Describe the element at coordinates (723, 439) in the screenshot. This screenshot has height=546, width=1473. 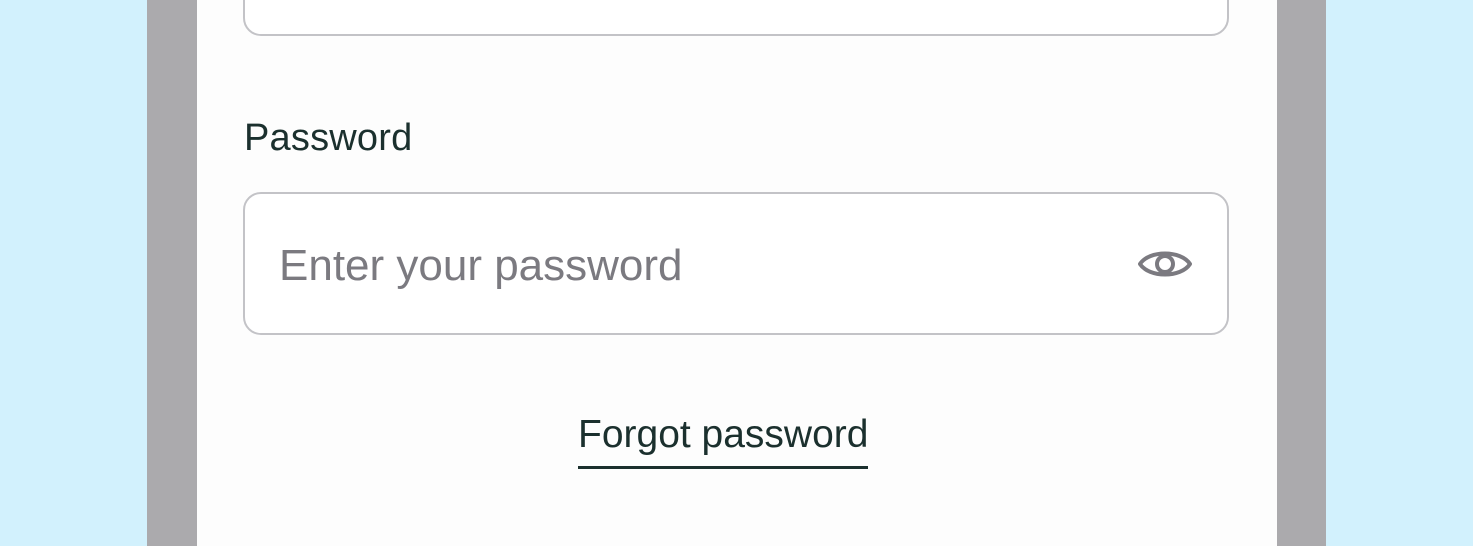
I see `forgot-password-link: Forgot password` at that location.